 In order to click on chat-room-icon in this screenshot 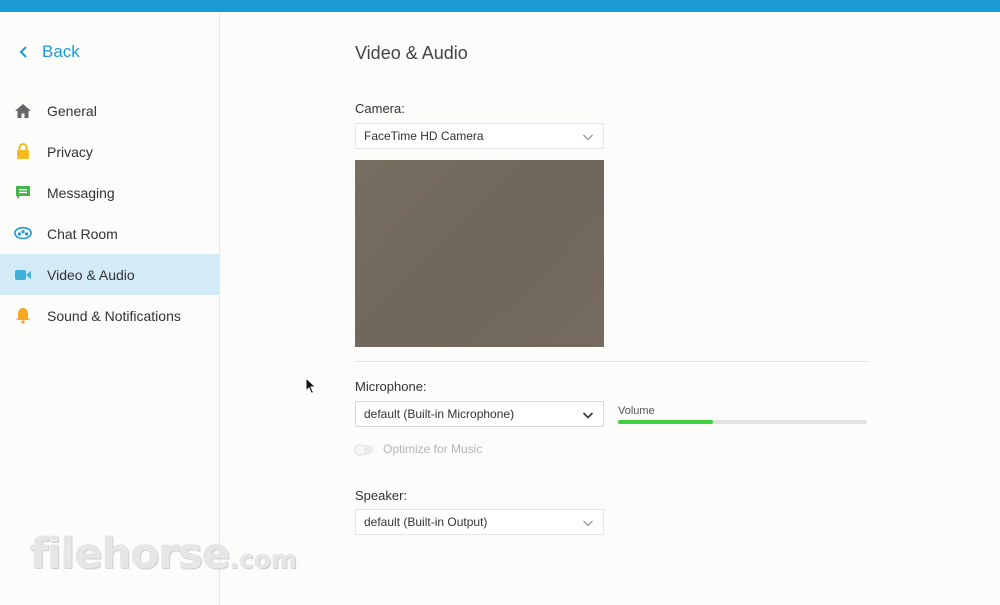, I will do `click(23, 234)`.